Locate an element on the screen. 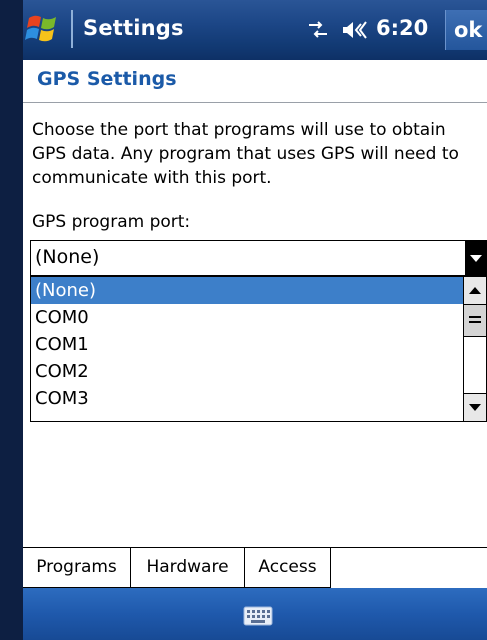  dropdown-arrow-button is located at coordinates (476, 258).